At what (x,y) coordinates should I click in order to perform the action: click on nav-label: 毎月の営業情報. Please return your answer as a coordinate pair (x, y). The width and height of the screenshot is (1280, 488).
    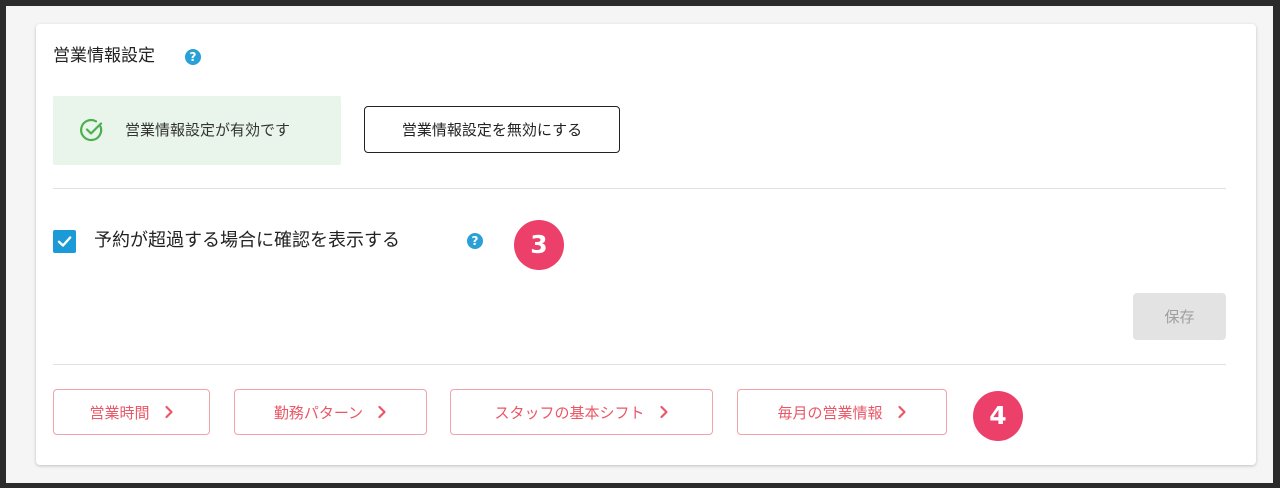
    Looking at the image, I should click on (830, 412).